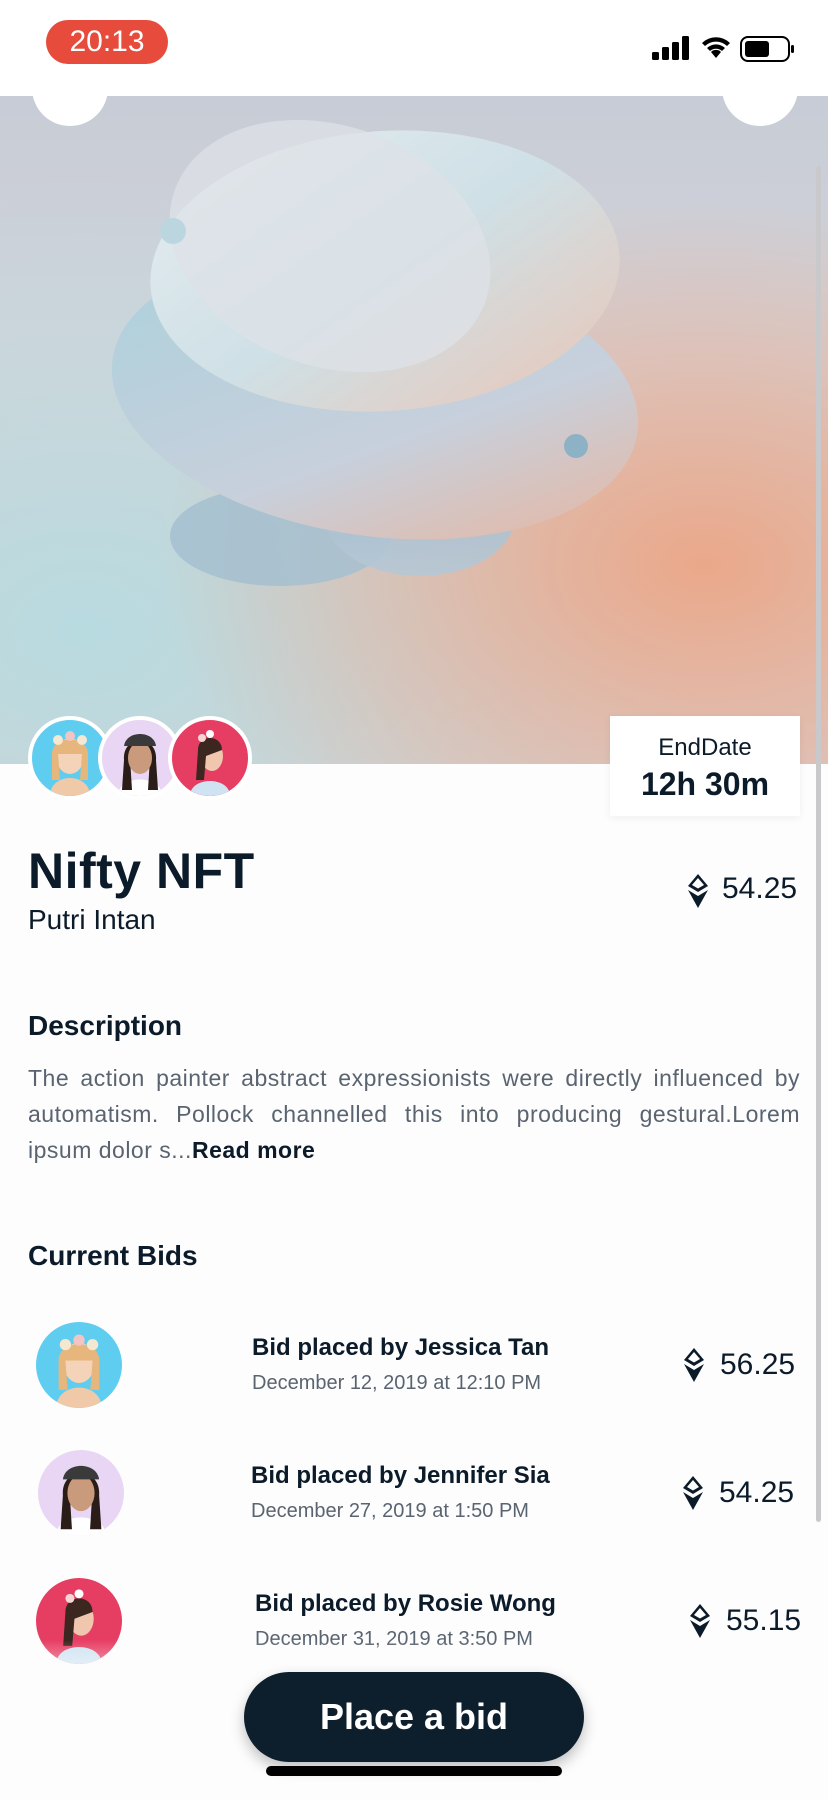  What do you see at coordinates (390, 1511) in the screenshot?
I see `bid-date: December 27, 2019 at 1:50 PM` at bounding box center [390, 1511].